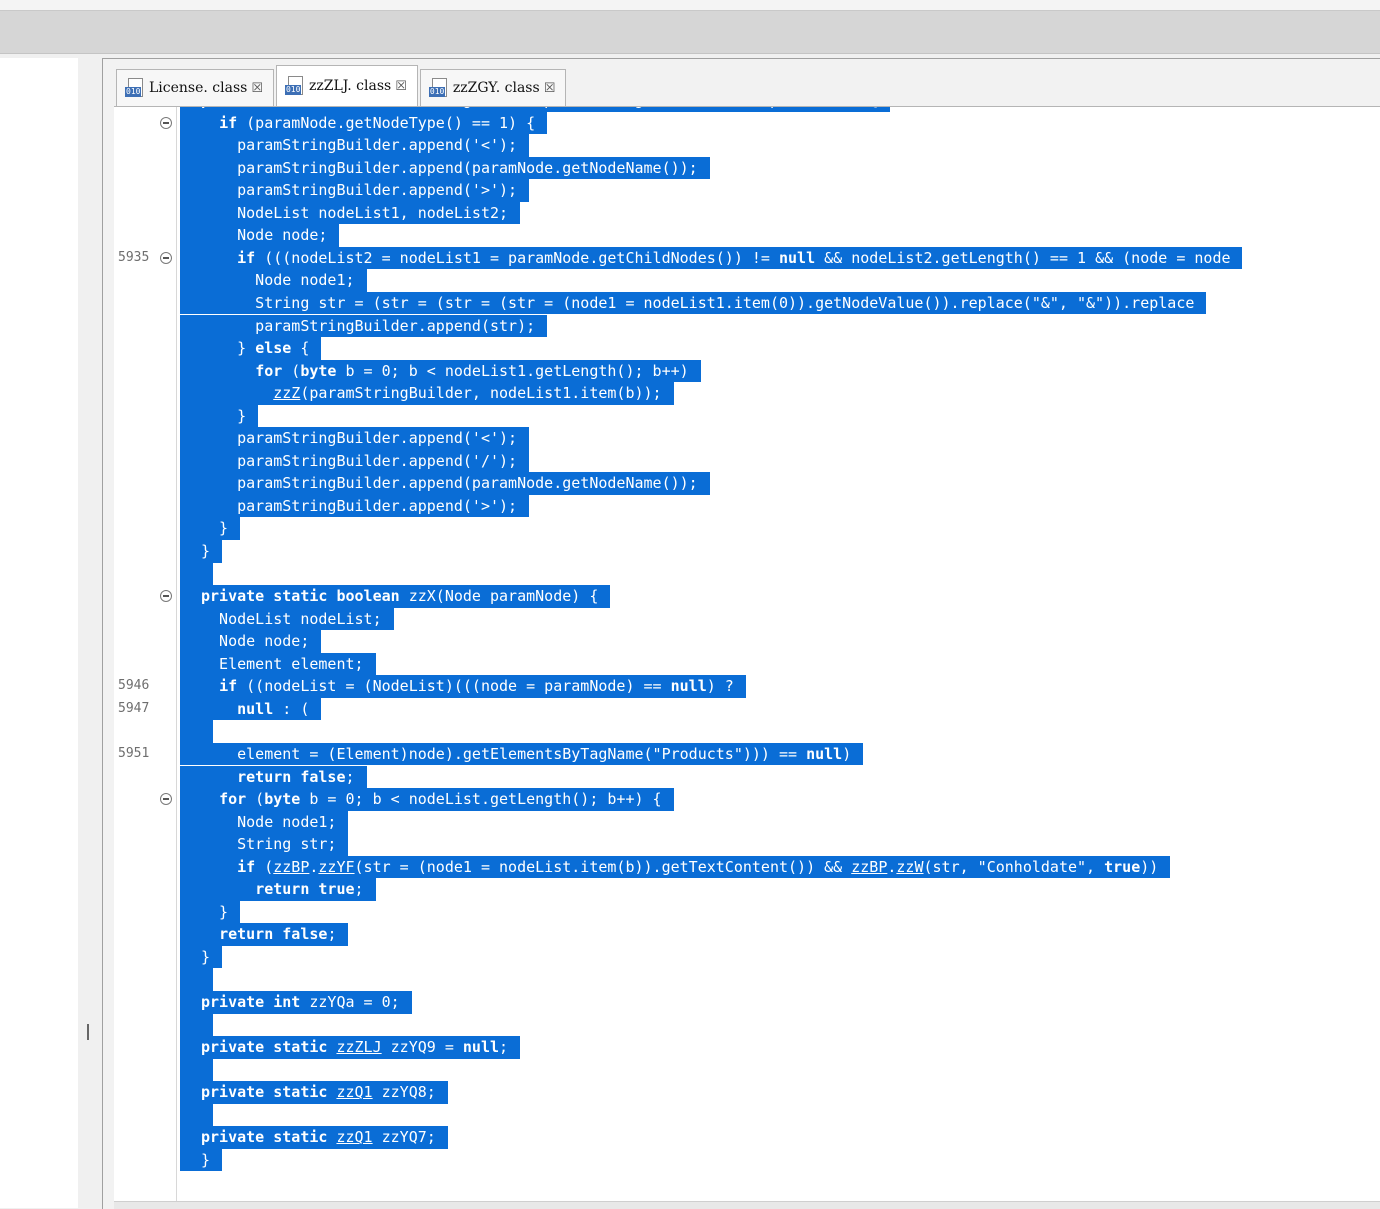  I want to click on code-line: private static zzZLJ zzYQ9 = null;, so click(747, 1047).